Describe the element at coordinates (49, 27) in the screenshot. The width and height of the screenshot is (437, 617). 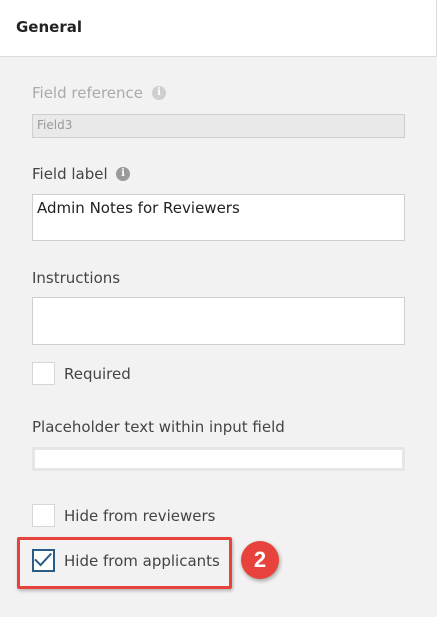
I see `section-title: General` at that location.